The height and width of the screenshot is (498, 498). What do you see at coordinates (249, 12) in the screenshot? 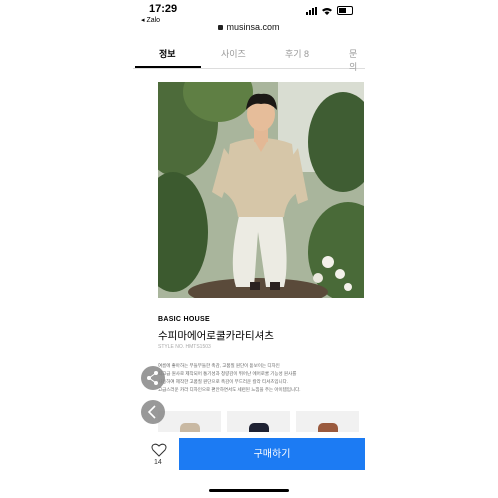
I see `status-bar: 17:29 ◂ Zalo` at bounding box center [249, 12].